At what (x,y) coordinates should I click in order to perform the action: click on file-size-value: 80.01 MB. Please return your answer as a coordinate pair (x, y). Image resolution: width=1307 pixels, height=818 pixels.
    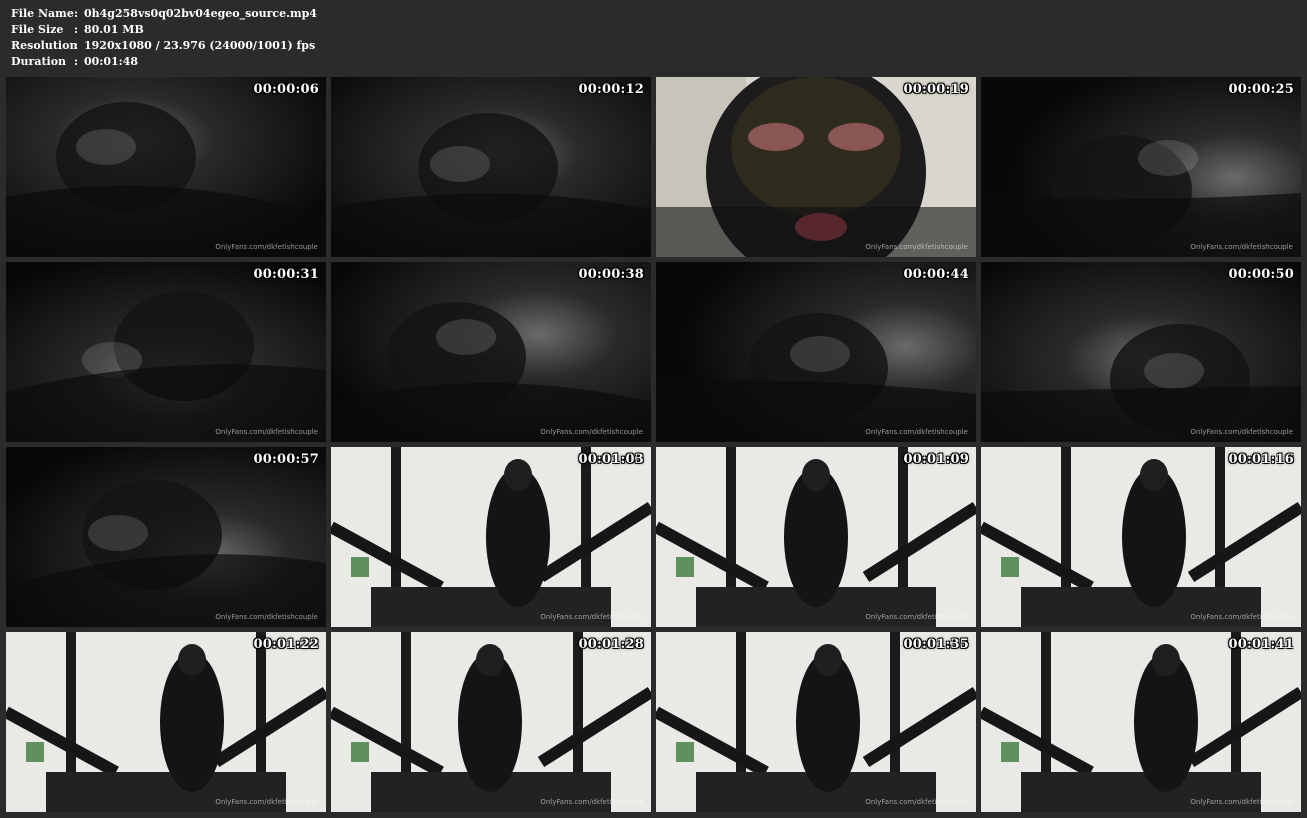
    Looking at the image, I should click on (114, 29).